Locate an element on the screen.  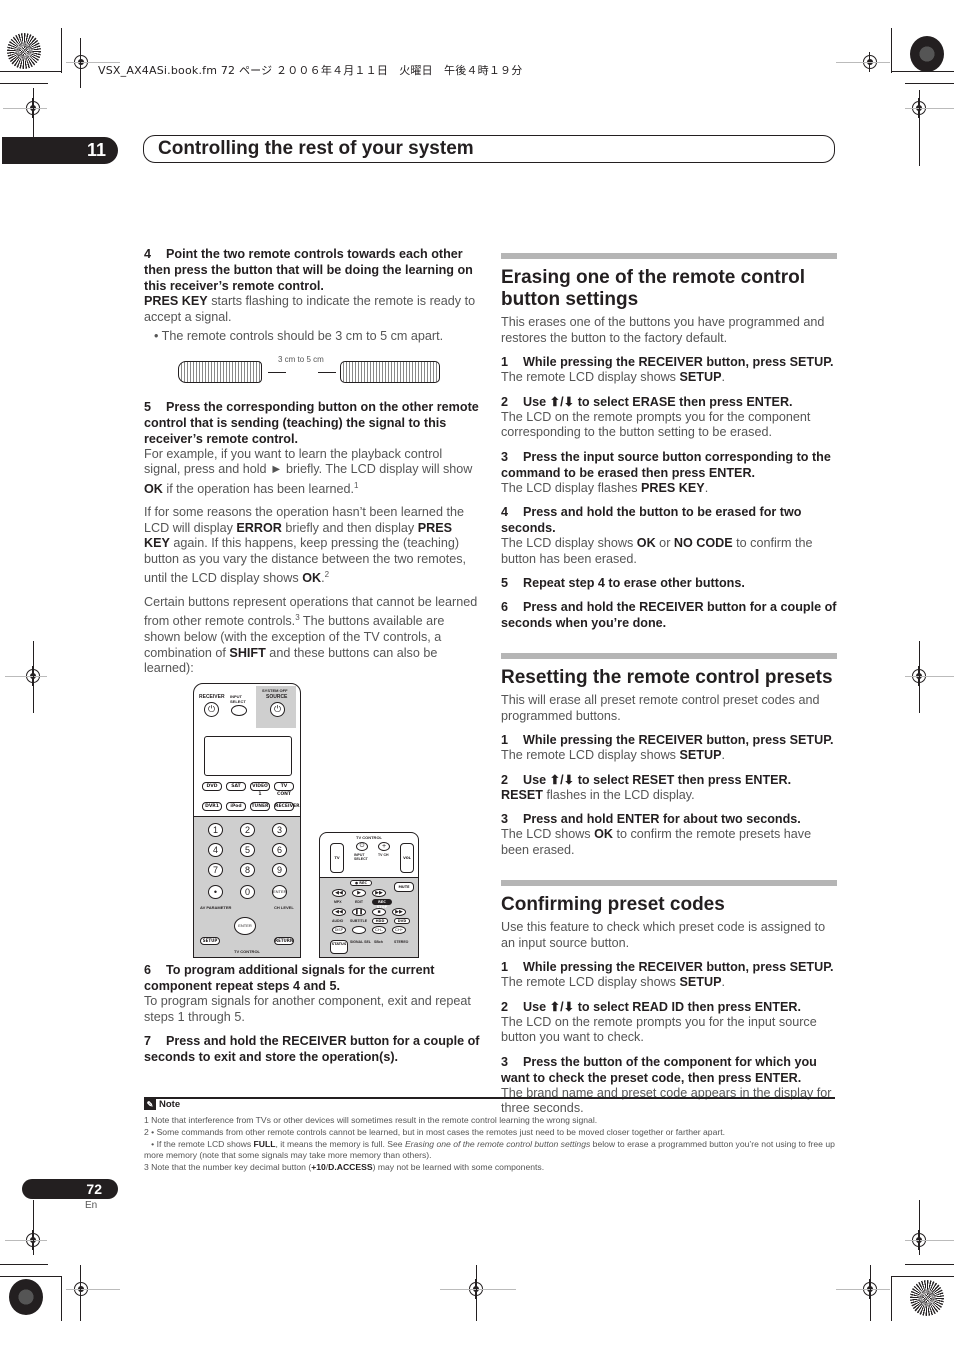
vol-button: VOL is located at coordinates (407, 858).